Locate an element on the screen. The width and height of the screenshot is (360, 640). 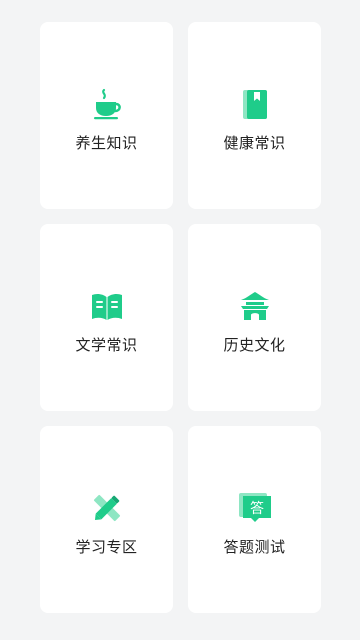
card-label: 健康常识 is located at coordinates (254, 143).